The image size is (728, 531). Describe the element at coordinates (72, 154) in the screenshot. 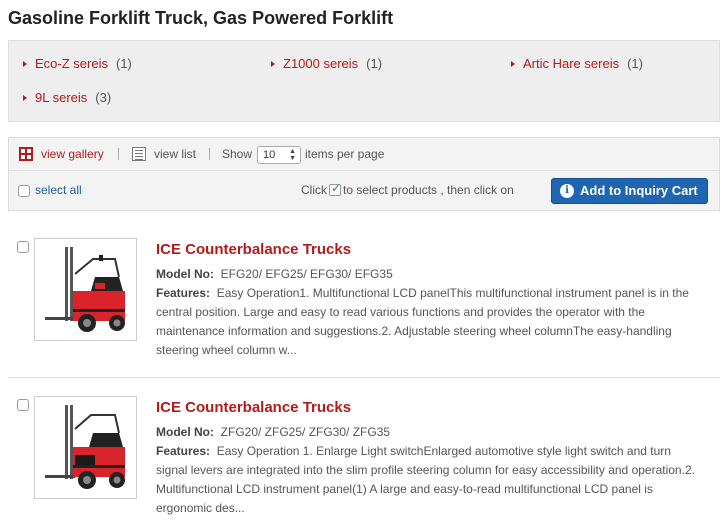

I see `view-gallery-link: view gallery` at that location.